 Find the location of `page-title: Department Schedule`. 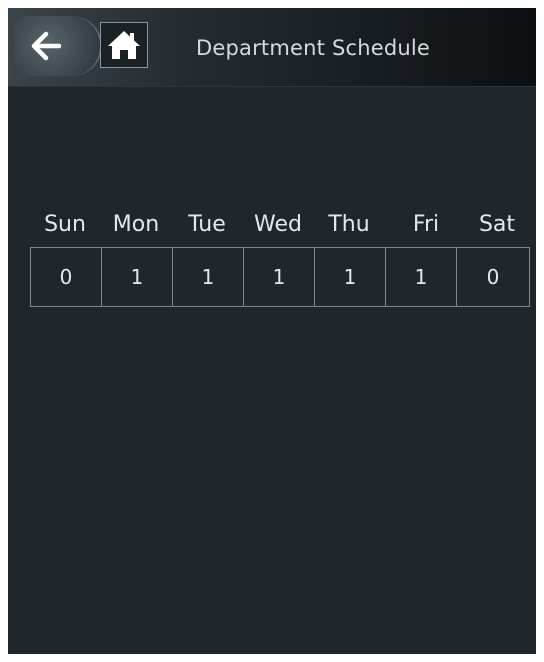

page-title: Department Schedule is located at coordinates (313, 48).